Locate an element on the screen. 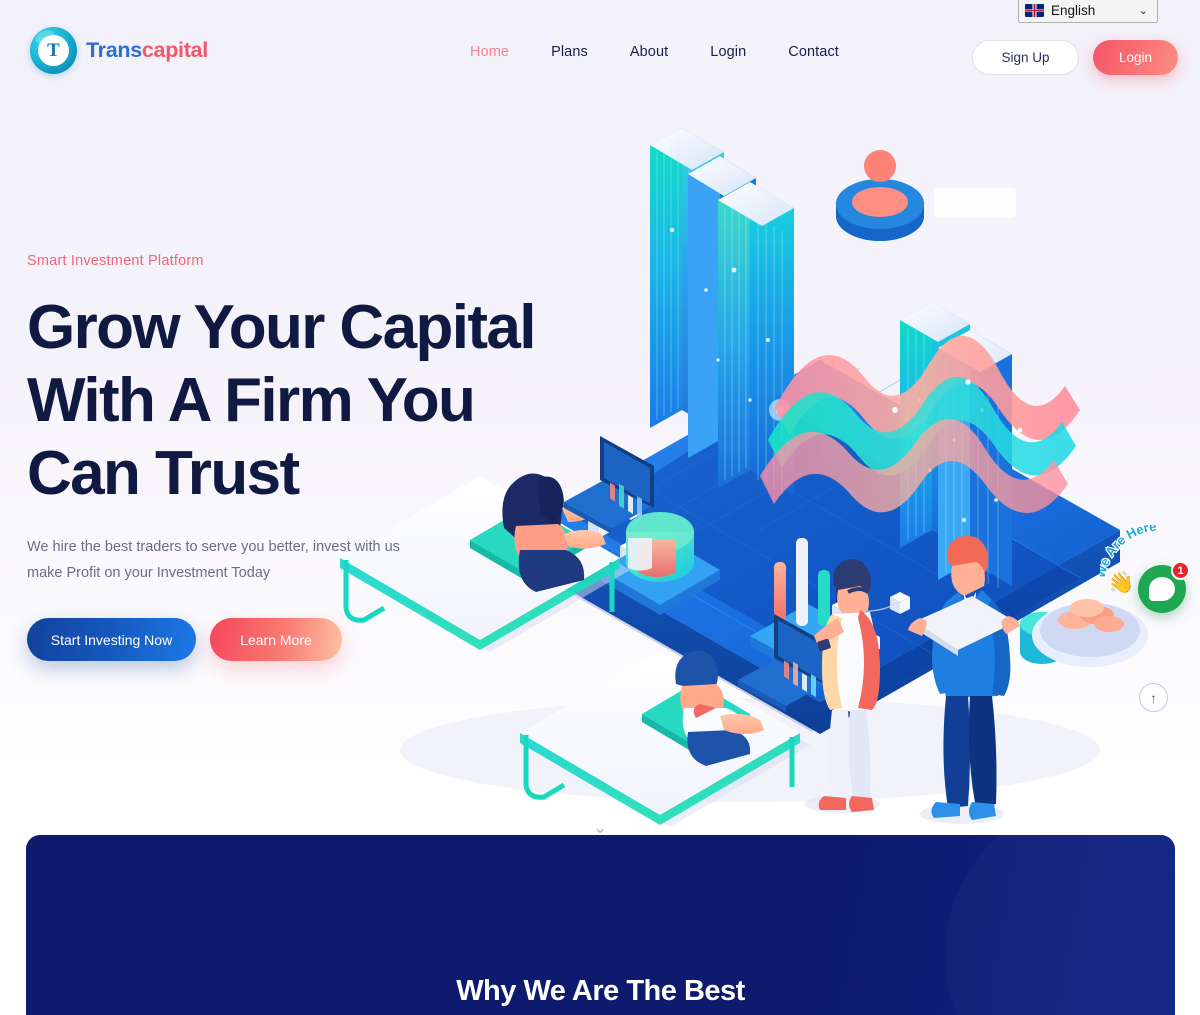 The image size is (1200, 1015). learn-more-button: Learn More is located at coordinates (276, 639).